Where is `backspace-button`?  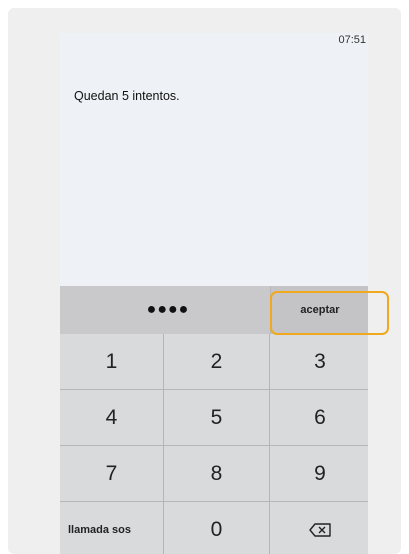 backspace-button is located at coordinates (319, 528).